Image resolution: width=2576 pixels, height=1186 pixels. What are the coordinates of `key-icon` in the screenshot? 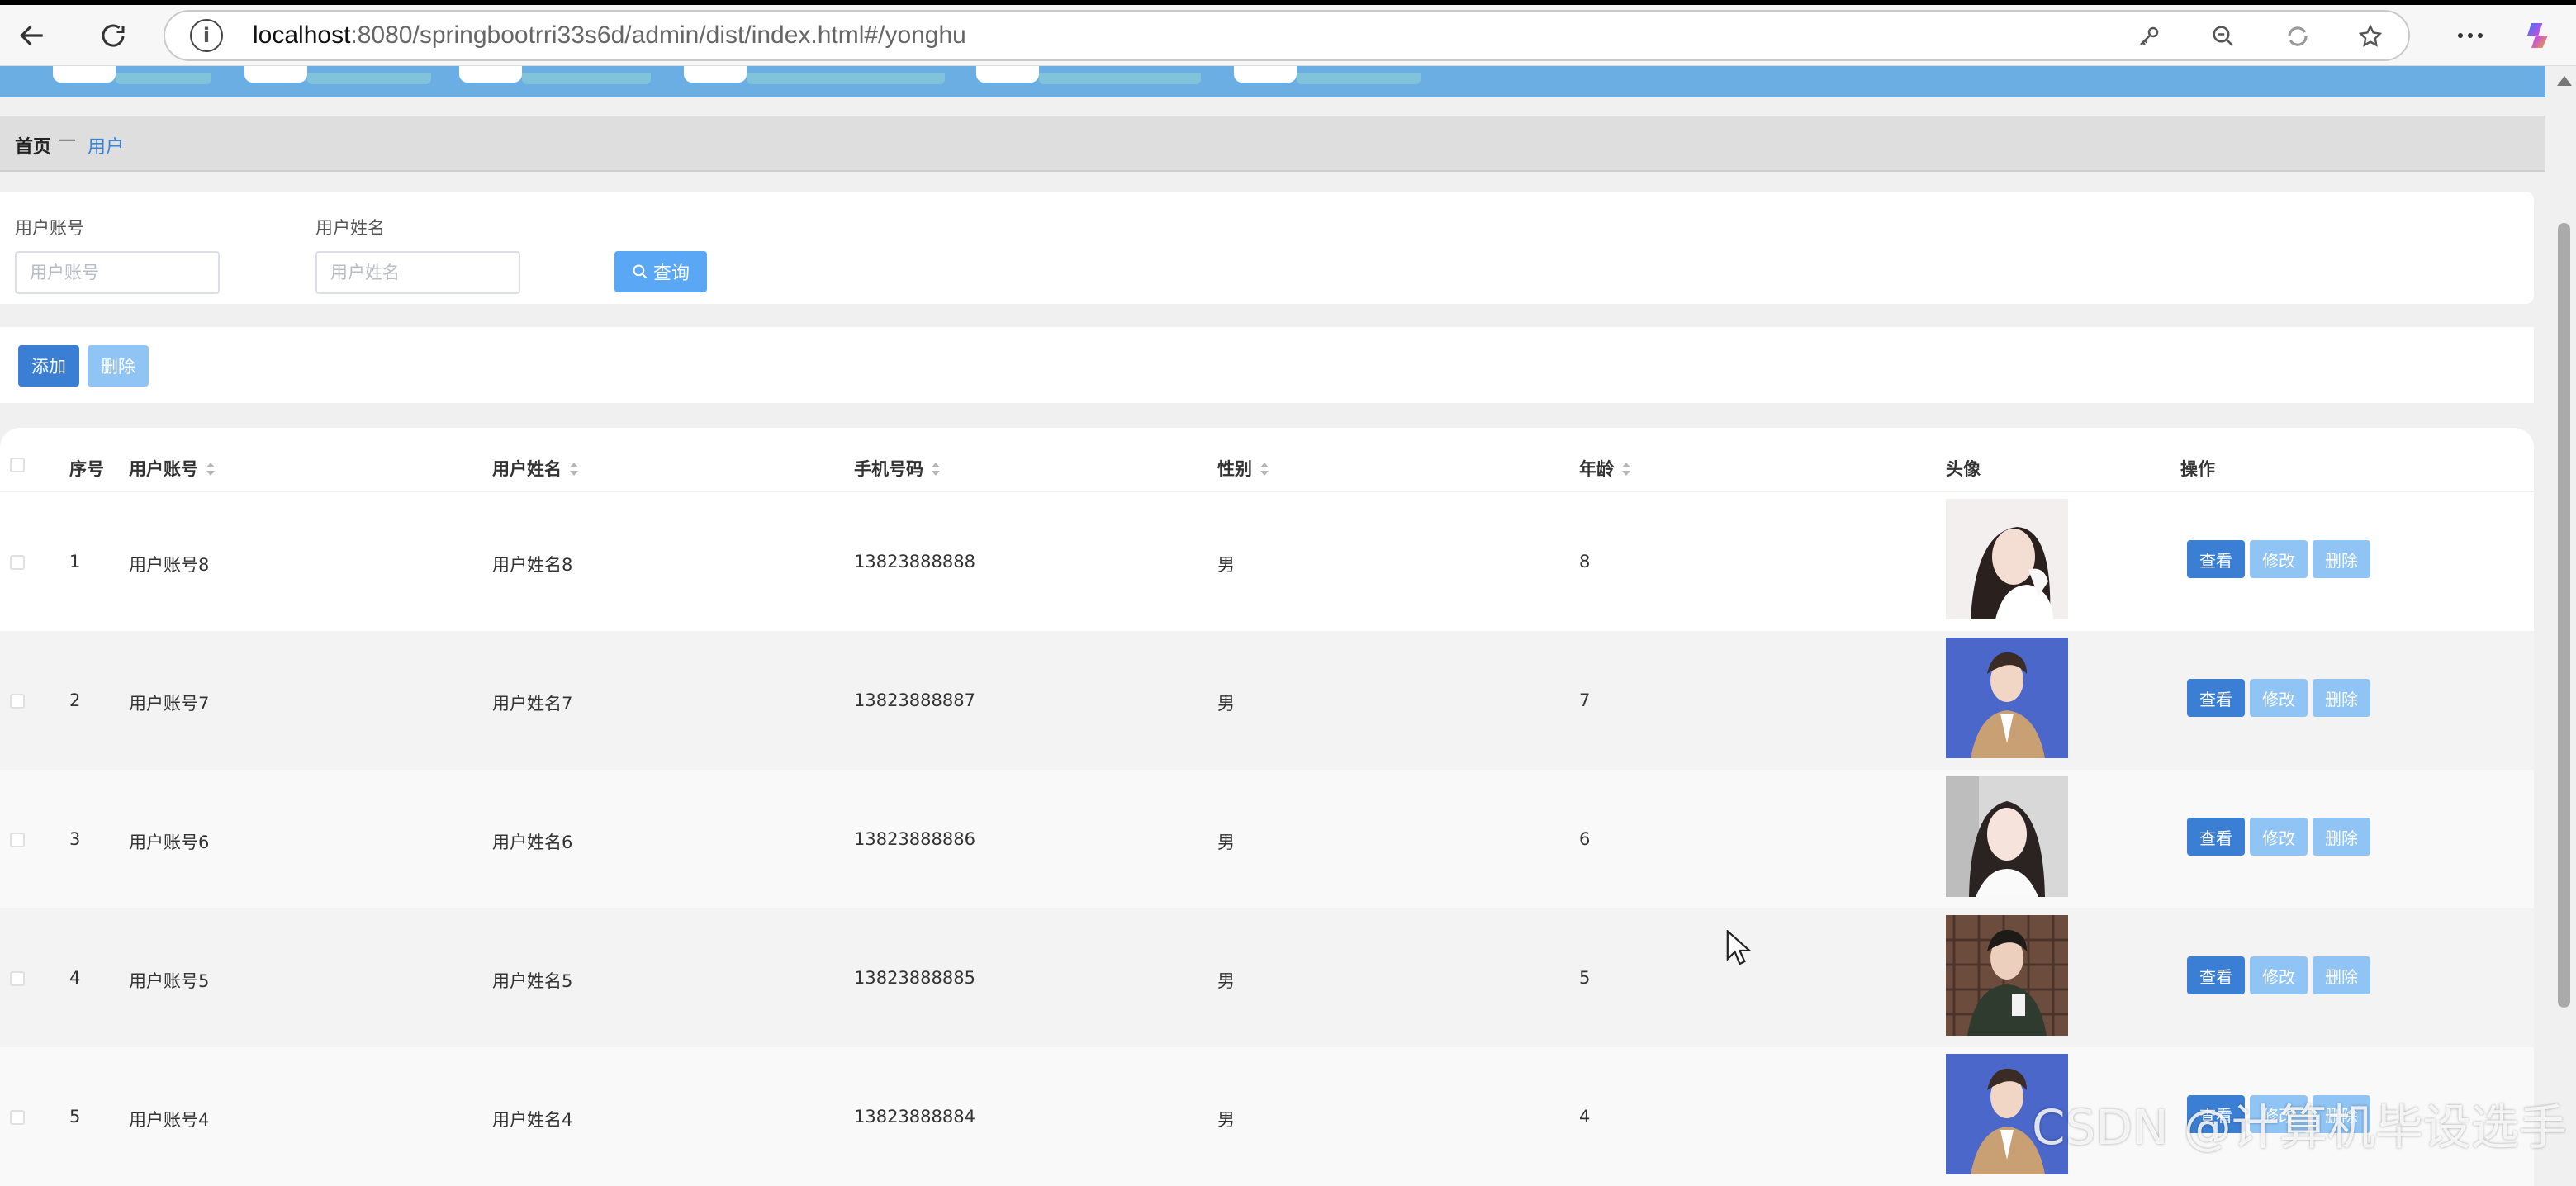 It's located at (2149, 36).